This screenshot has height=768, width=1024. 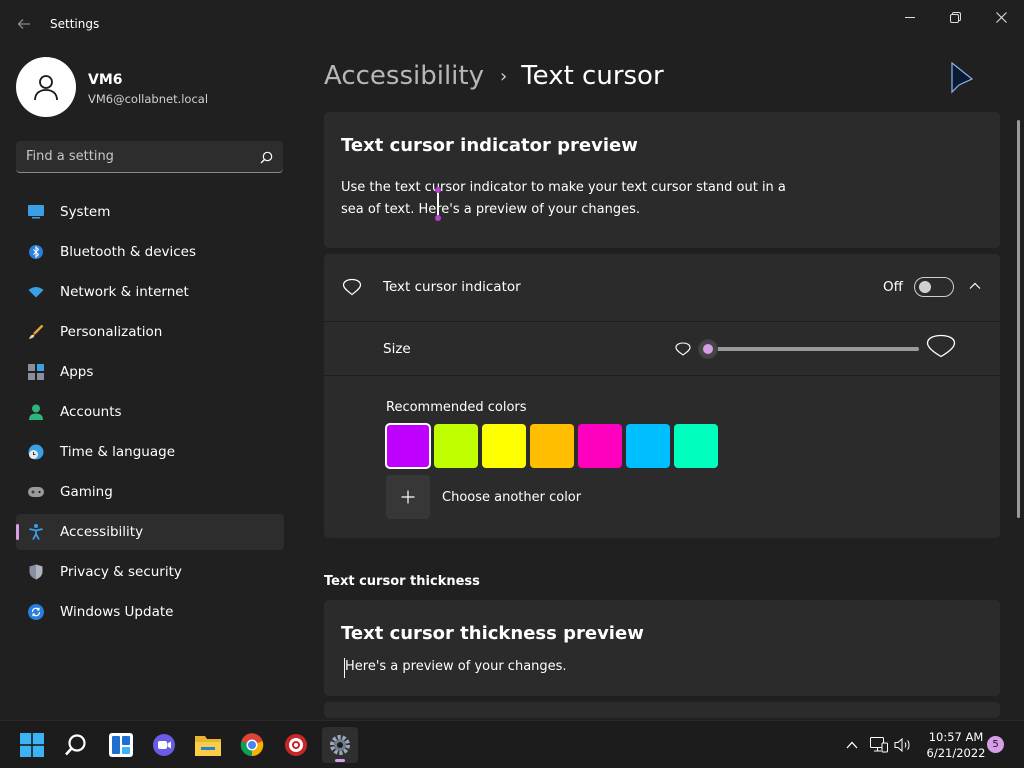 I want to click on teams-chat-button, so click(x=164, y=745).